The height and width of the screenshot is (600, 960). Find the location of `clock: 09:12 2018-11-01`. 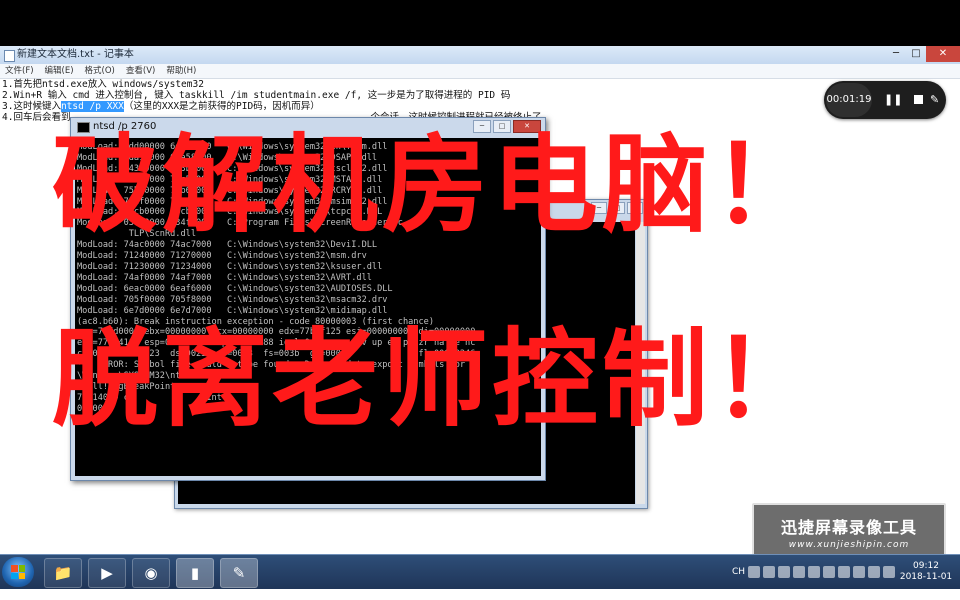

clock: 09:12 2018-11-01 is located at coordinates (926, 572).